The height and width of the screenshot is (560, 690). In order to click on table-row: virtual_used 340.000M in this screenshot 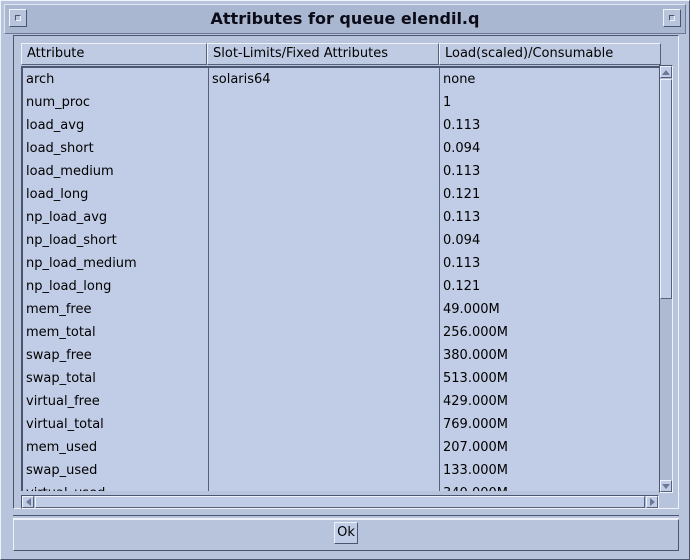, I will do `click(341, 486)`.